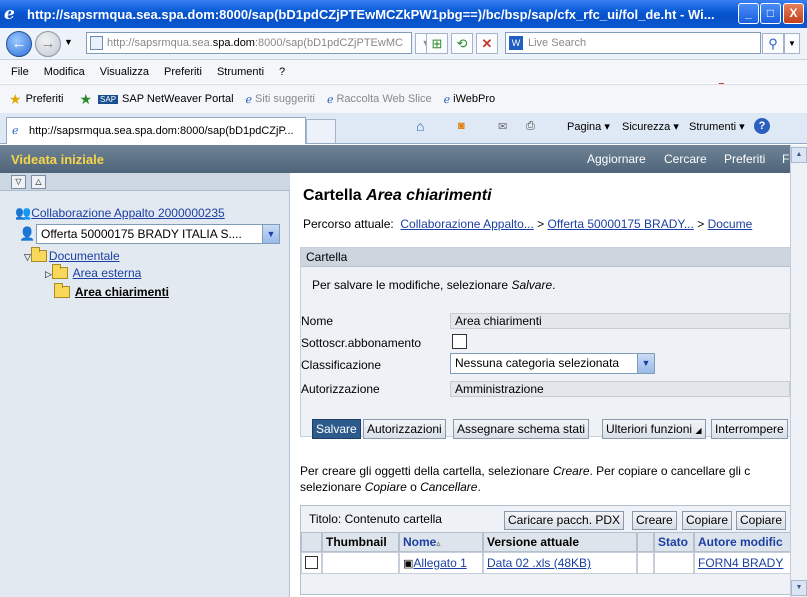  I want to click on user-icon: 👤, so click(27, 233).